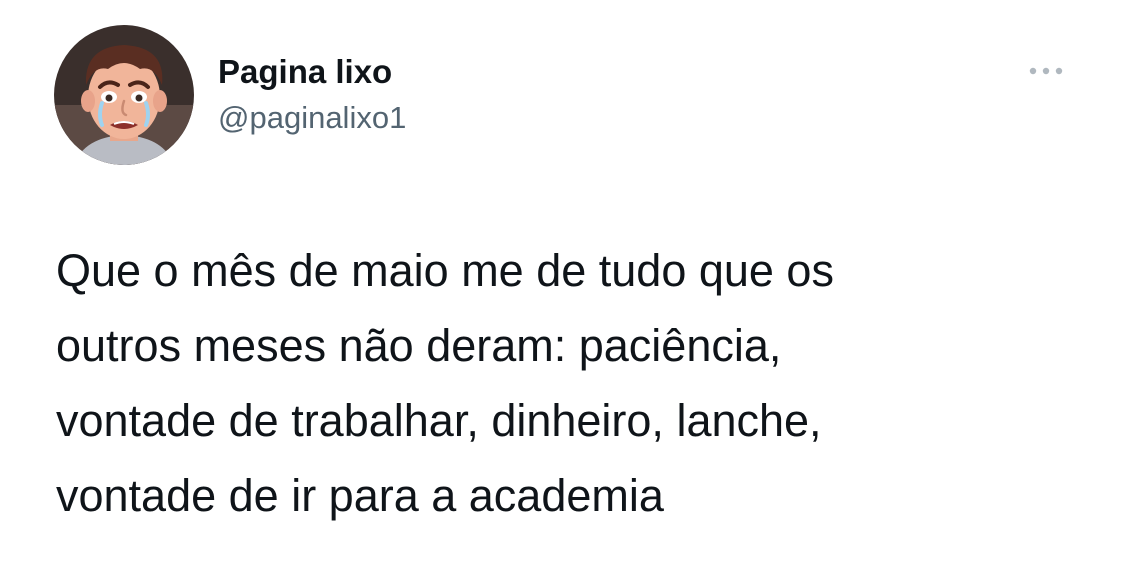 The image size is (1125, 570). I want to click on more-options-icon, so click(1046, 71).